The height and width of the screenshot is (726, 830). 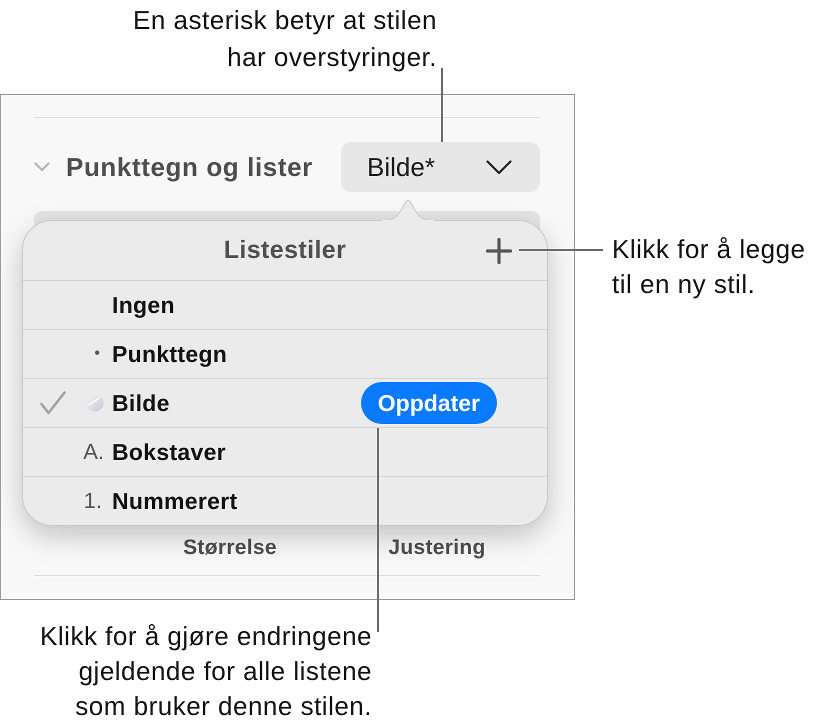 I want to click on control-label: Størrelse, so click(x=230, y=548).